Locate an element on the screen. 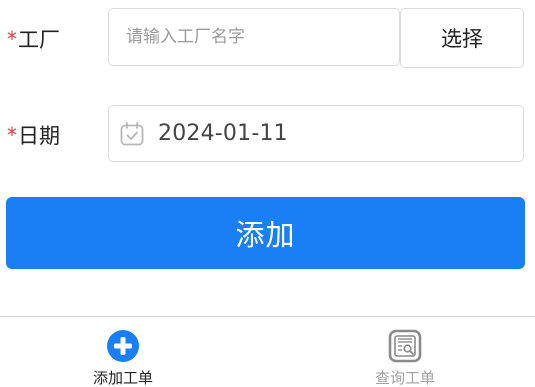 The width and height of the screenshot is (535, 387). factory-name-input is located at coordinates (262, 37).